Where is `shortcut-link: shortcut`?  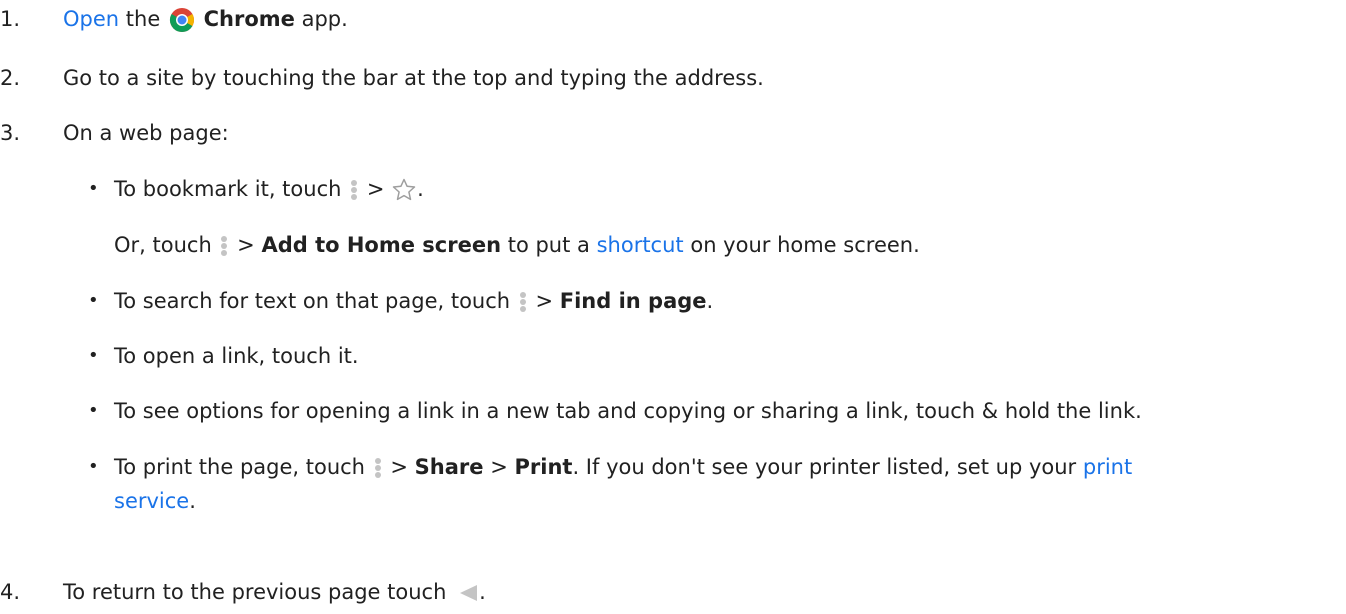 shortcut-link: shortcut is located at coordinates (640, 245).